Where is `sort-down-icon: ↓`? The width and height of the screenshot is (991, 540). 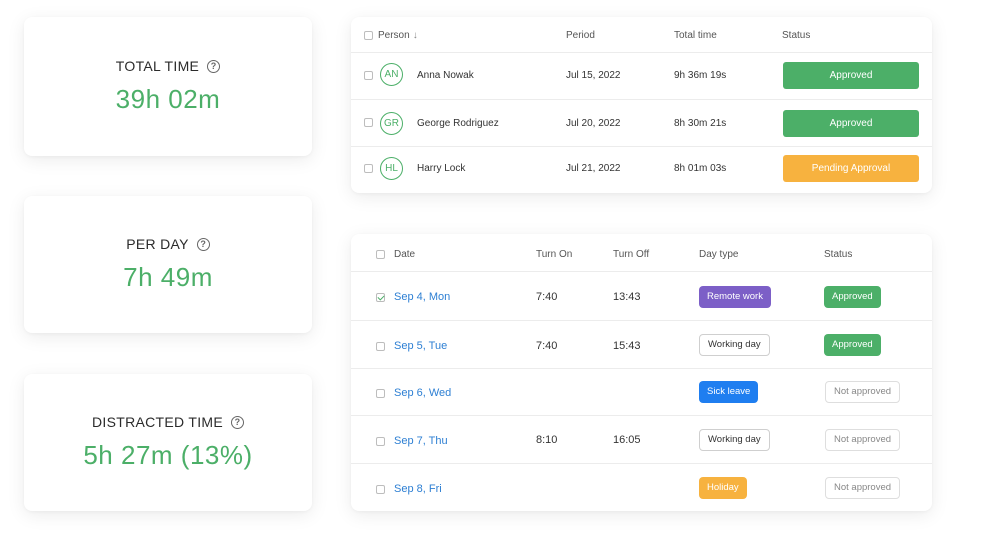
sort-down-icon: ↓ is located at coordinates (415, 35).